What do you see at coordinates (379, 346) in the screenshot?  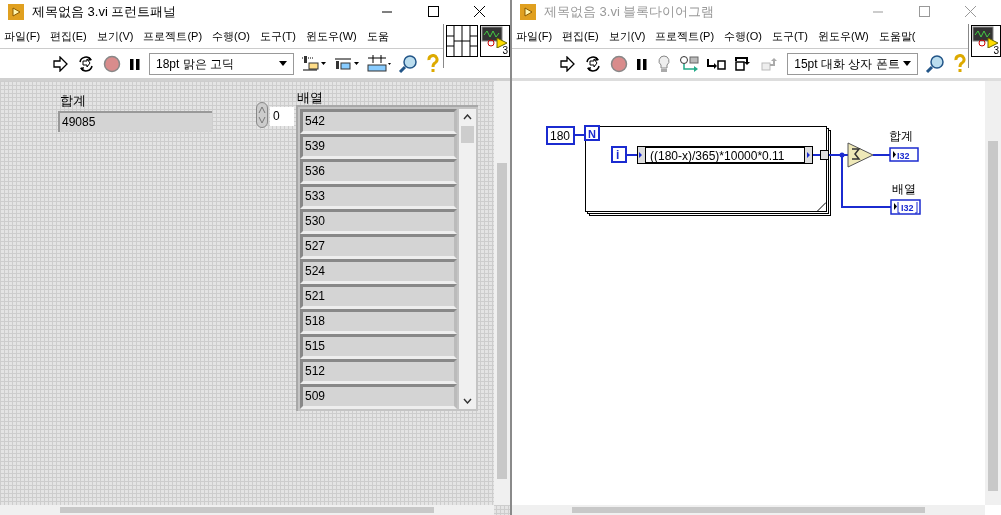 I see `array-element: 515` at bounding box center [379, 346].